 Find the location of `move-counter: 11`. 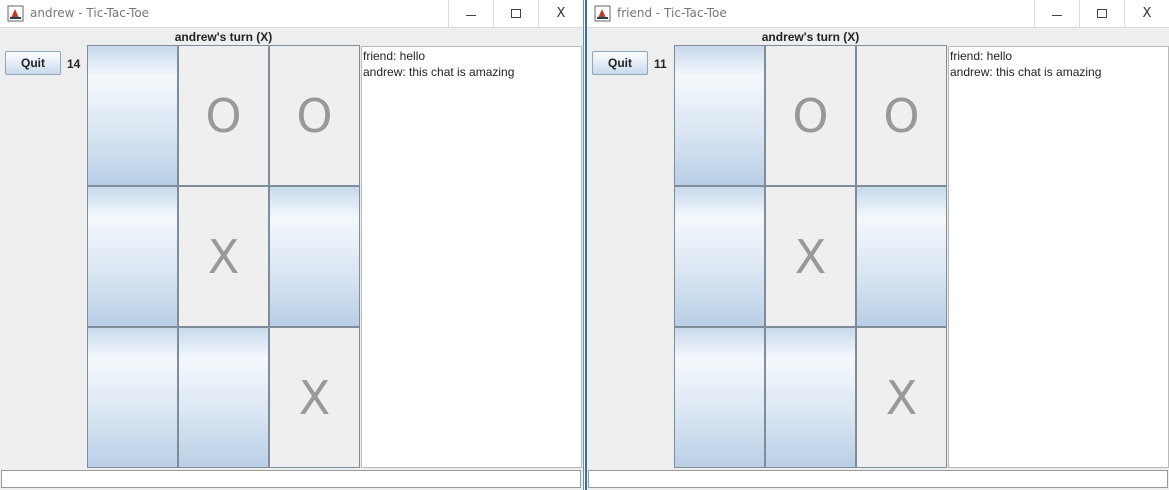

move-counter: 11 is located at coordinates (660, 64).